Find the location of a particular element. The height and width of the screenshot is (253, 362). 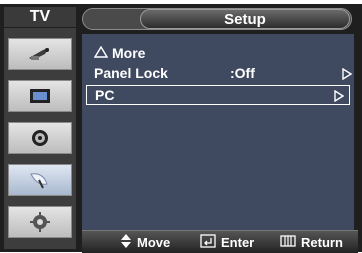

tv-tab-label: TV is located at coordinates (40, 16).